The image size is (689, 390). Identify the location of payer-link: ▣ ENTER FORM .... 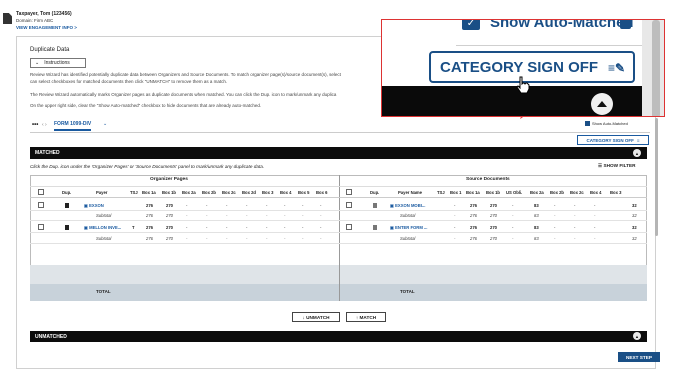
(408, 227).